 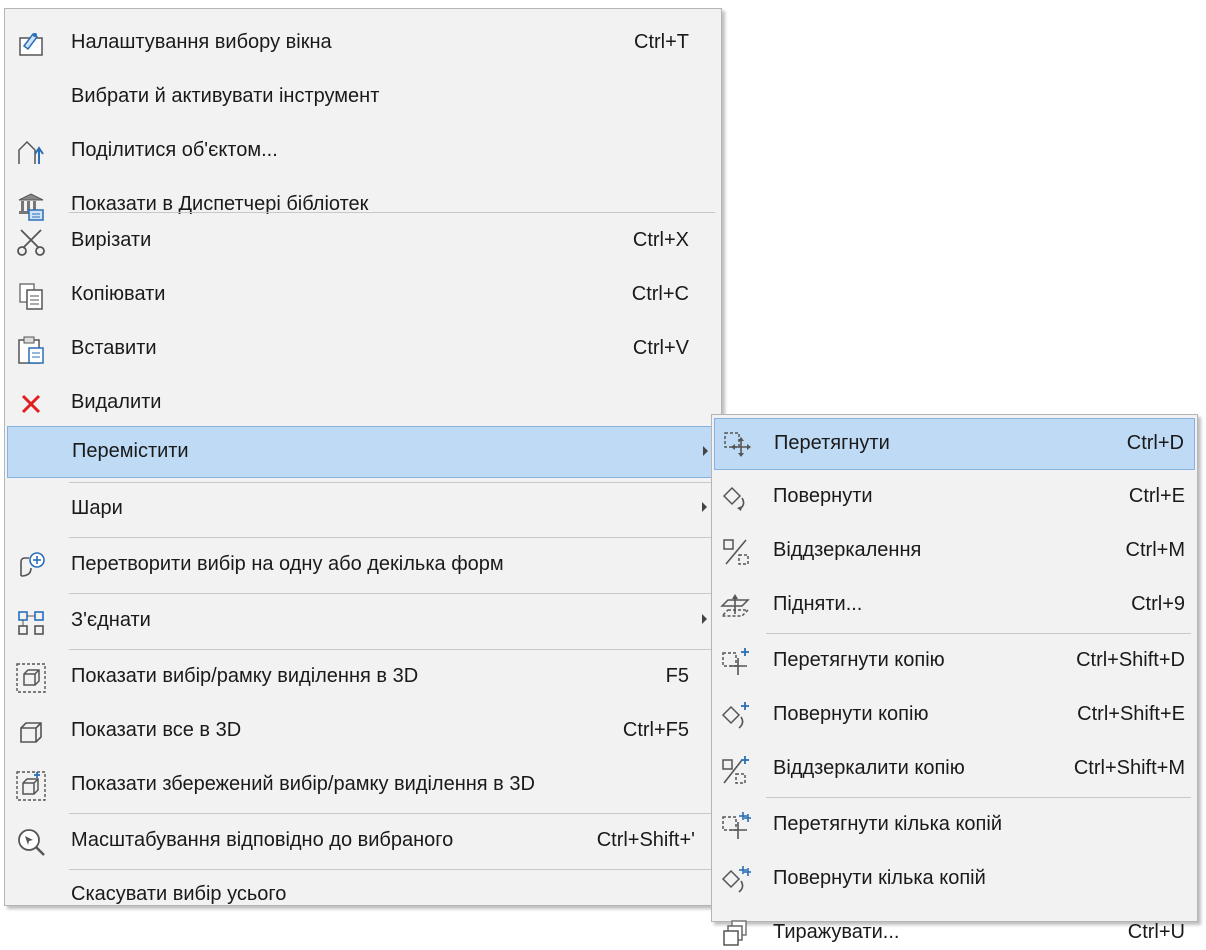 I want to click on show-saved-selection-3d-icon, so click(x=31, y=786).